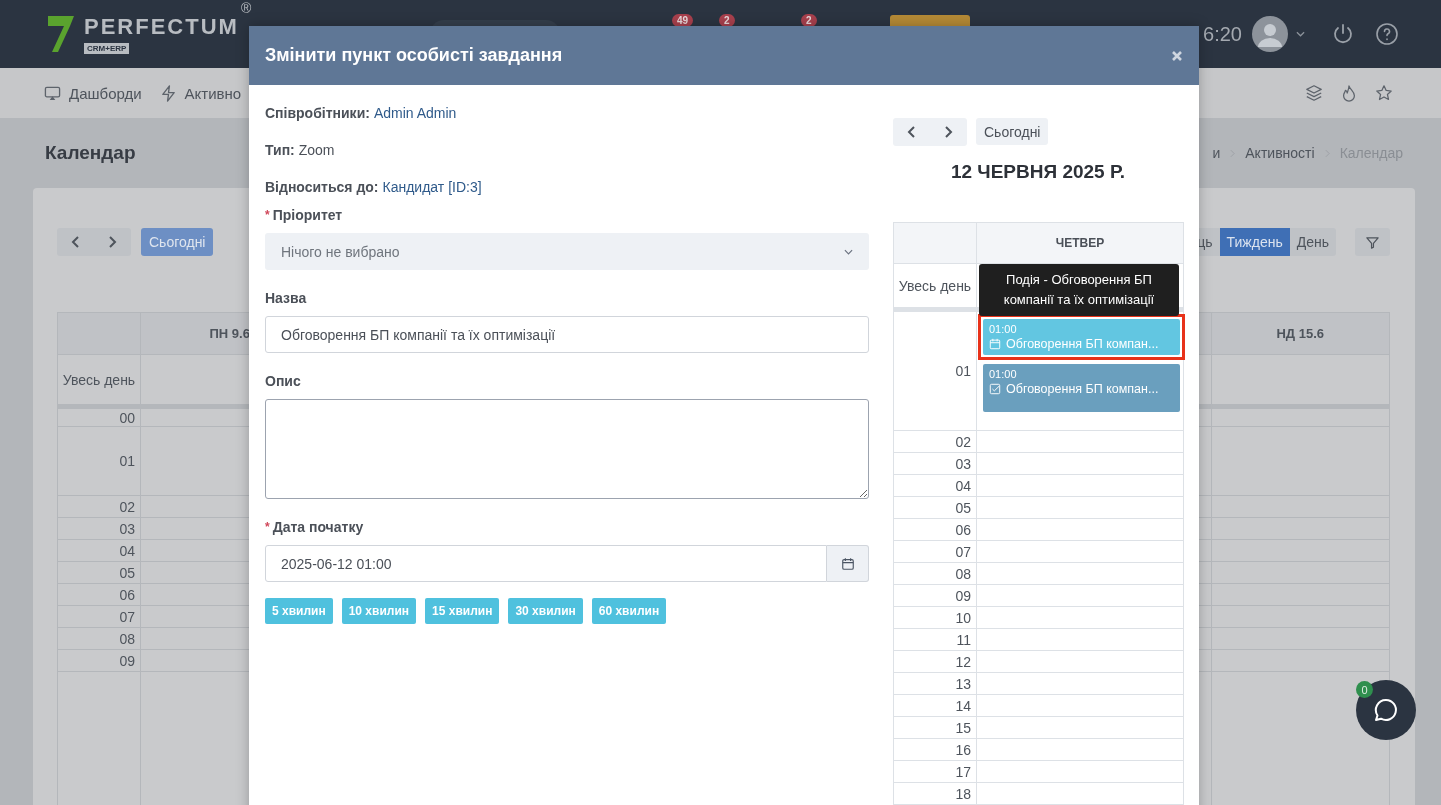  I want to click on info-label: Тип:, so click(280, 149).